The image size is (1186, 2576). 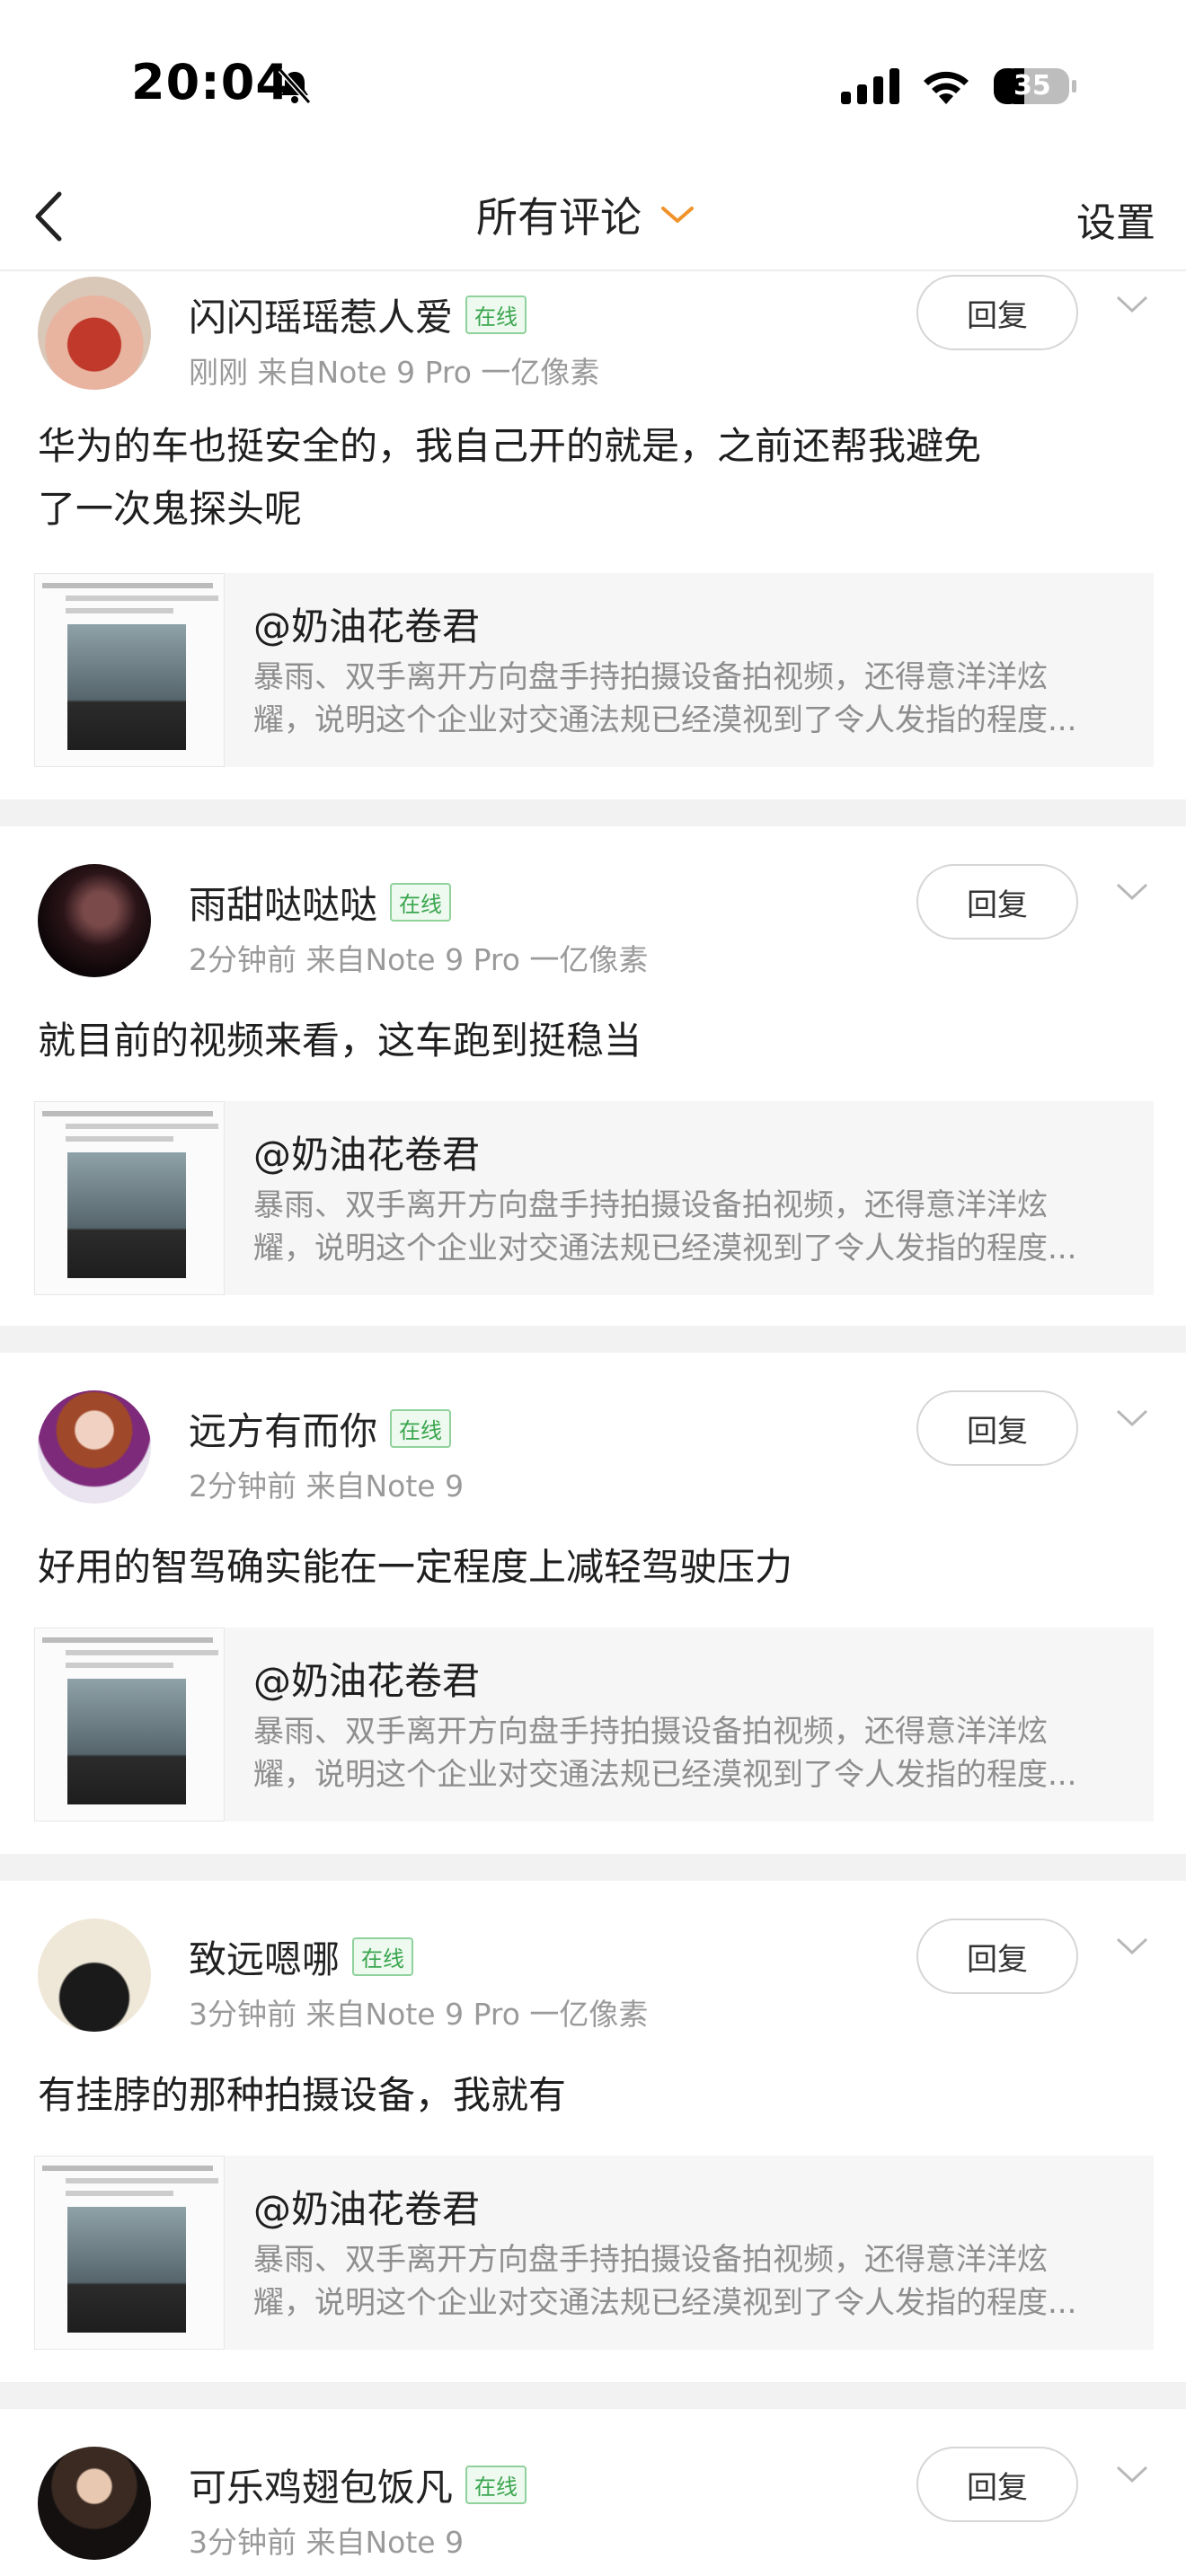 I want to click on comment-text-line: 好用的智驾确实能在一定程度上减轻驾驶压力, so click(x=415, y=1567).